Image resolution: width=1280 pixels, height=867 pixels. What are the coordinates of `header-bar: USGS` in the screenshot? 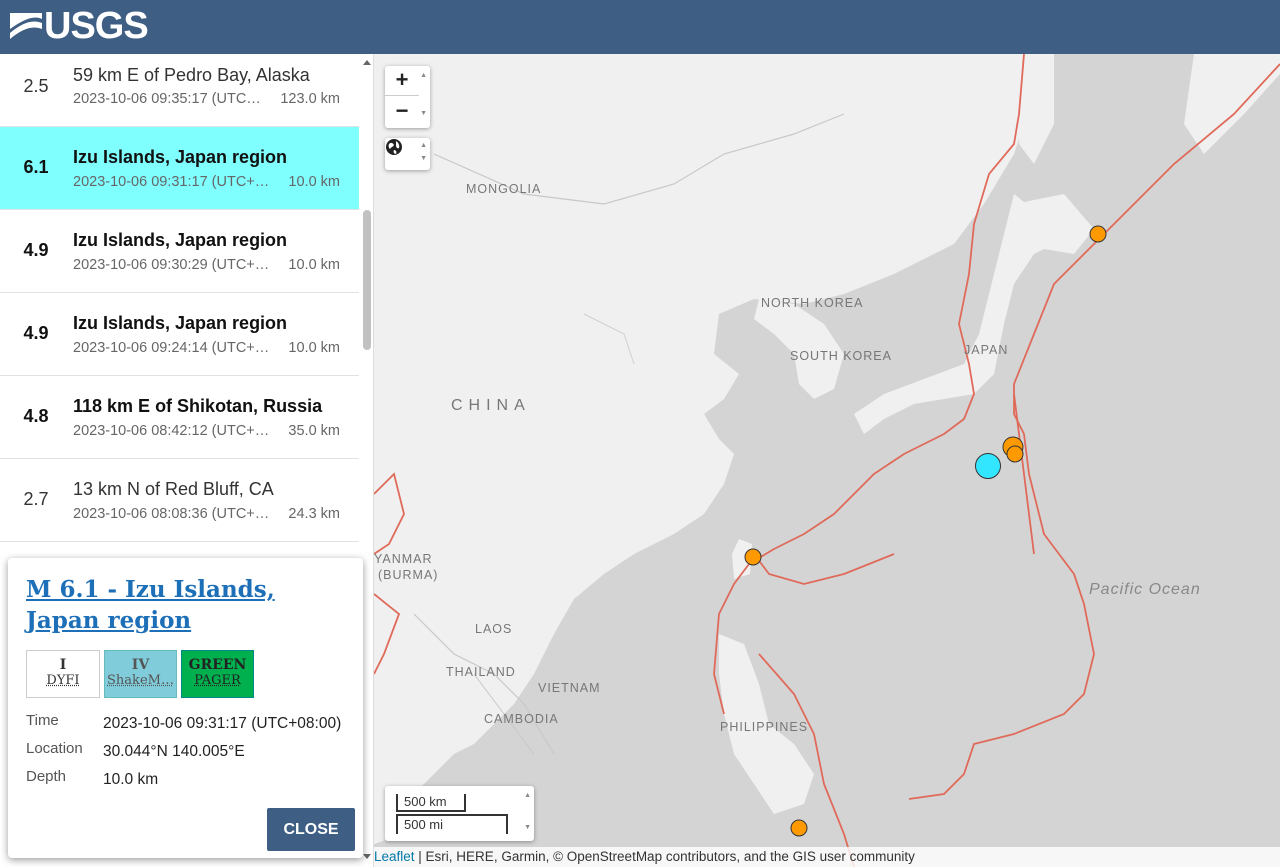 It's located at (640, 27).